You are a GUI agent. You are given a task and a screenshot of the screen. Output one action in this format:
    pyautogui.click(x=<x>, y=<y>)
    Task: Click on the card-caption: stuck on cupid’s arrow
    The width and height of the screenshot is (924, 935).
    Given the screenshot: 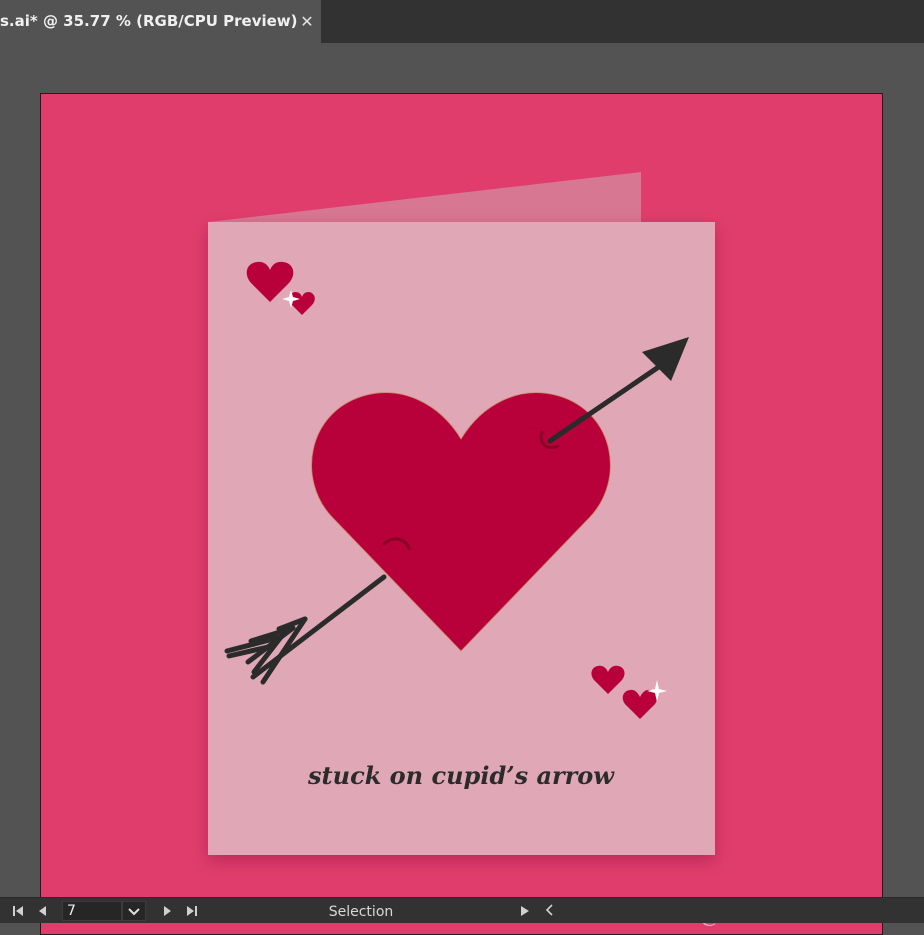 What is the action you would take?
    pyautogui.click(x=461, y=775)
    